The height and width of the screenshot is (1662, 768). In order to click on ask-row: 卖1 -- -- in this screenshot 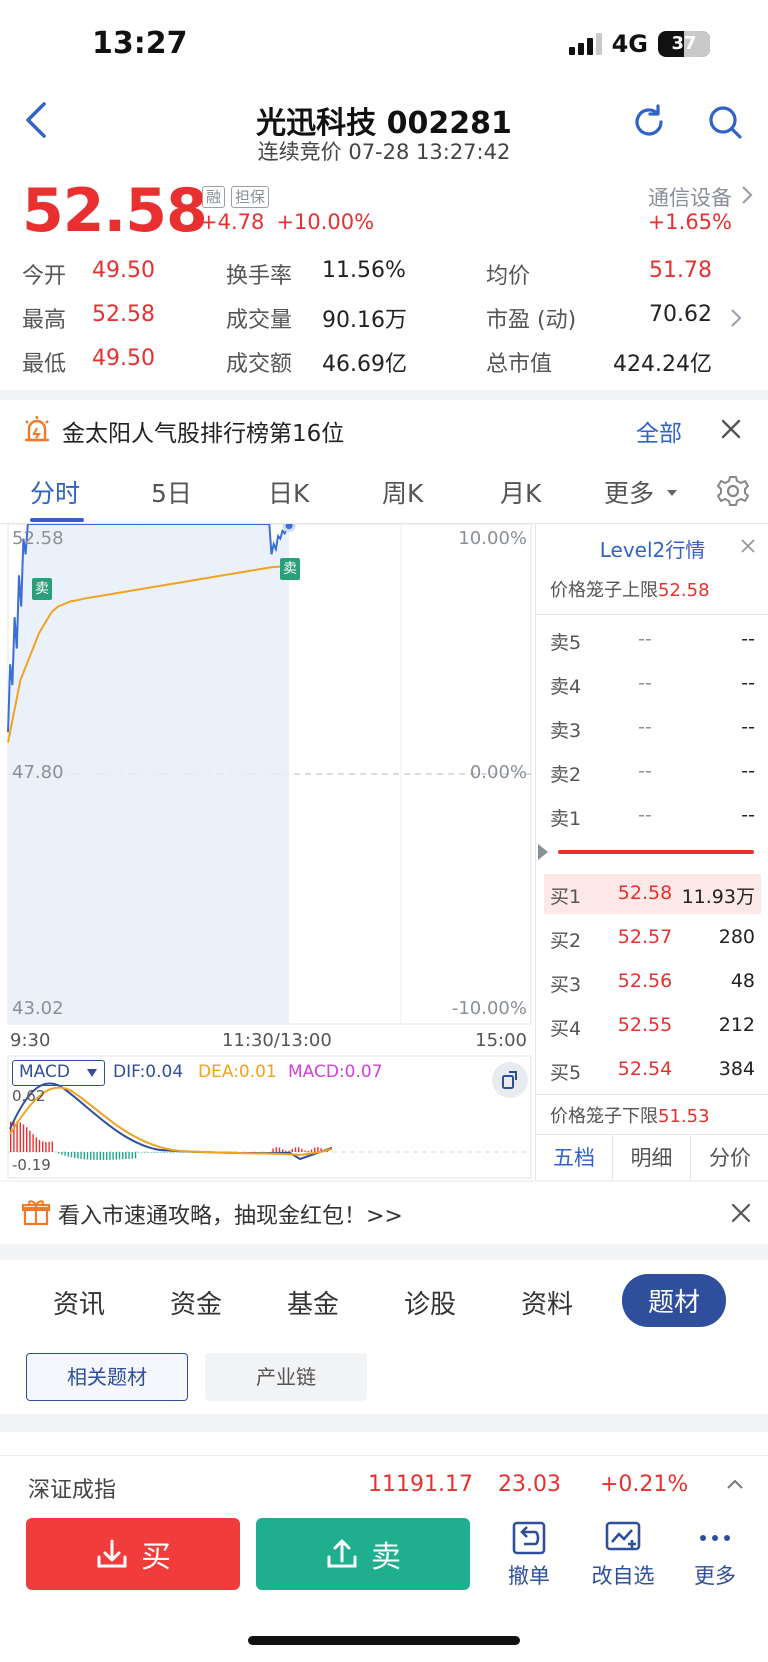, I will do `click(652, 816)`.